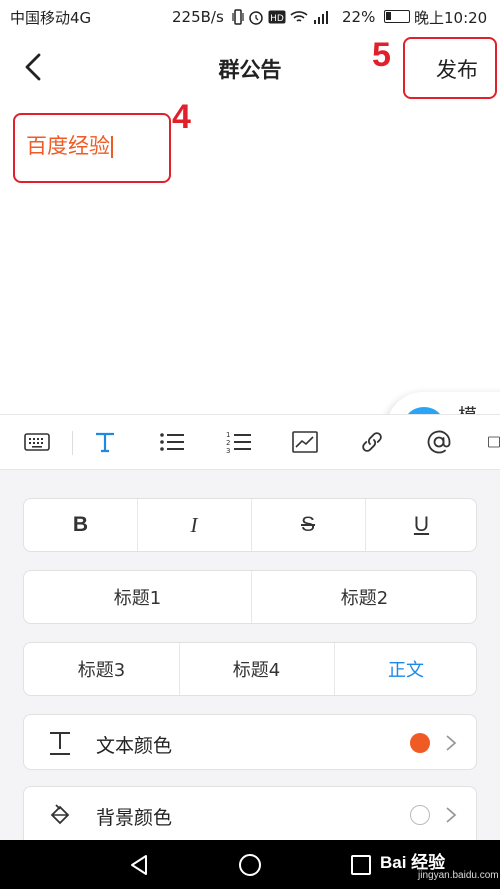 This screenshot has height=889, width=500. Describe the element at coordinates (381, 55) in the screenshot. I see `annotation-step-5: 5` at that location.